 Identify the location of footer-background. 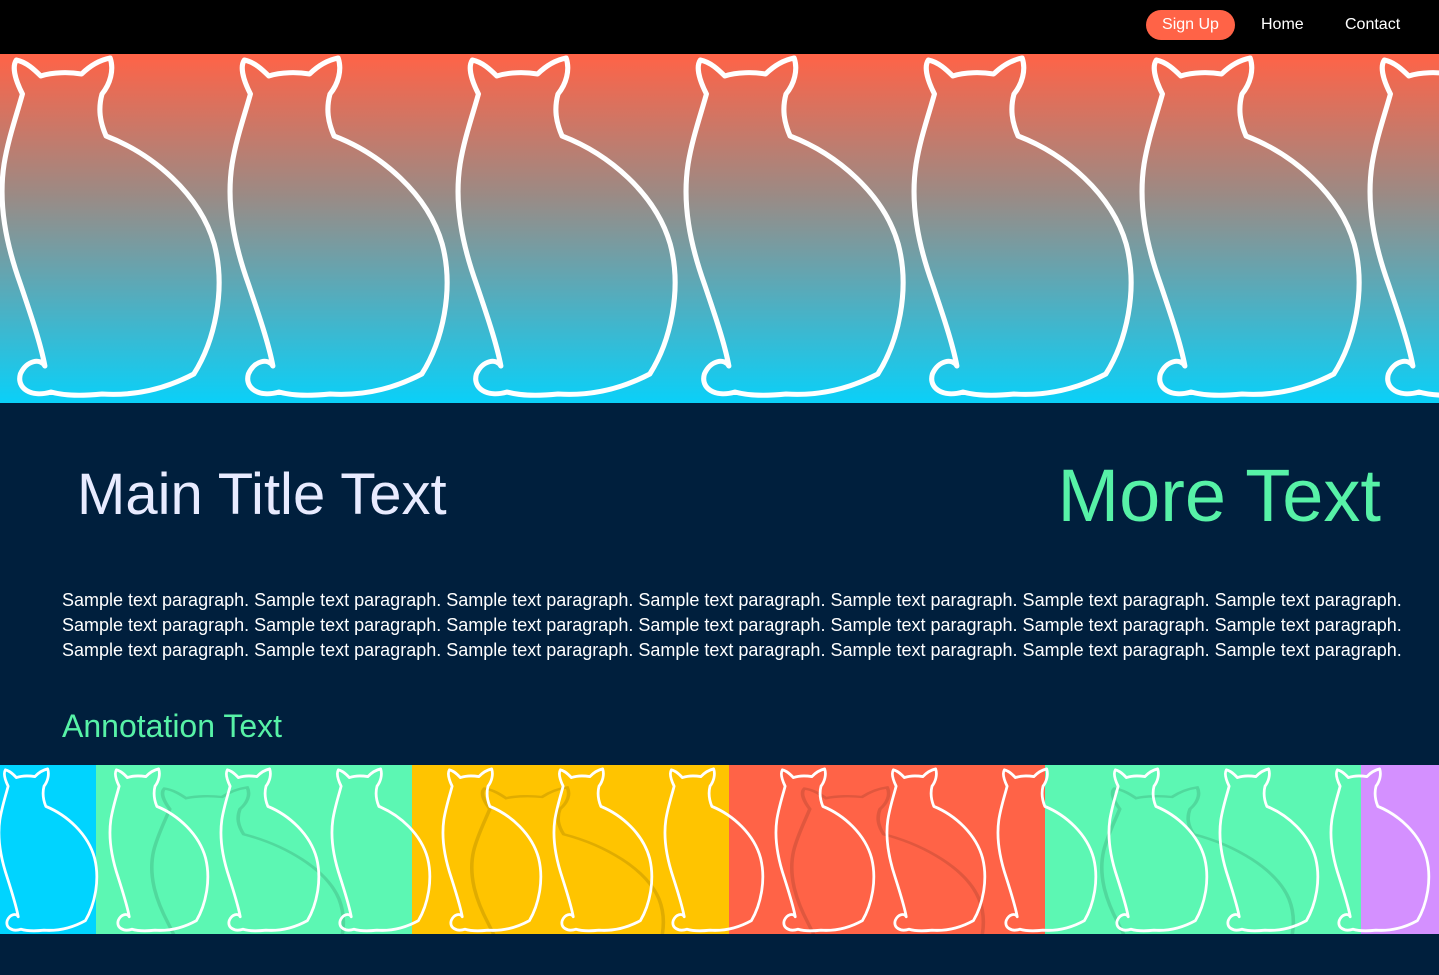
(719, 954).